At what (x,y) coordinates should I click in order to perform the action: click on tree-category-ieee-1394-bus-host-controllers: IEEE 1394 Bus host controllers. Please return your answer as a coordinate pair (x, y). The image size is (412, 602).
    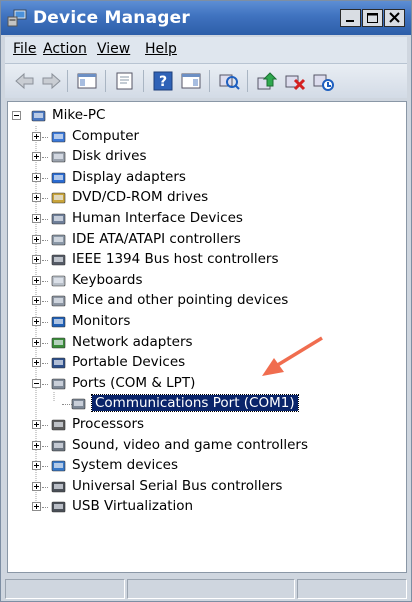
    Looking at the image, I should click on (207, 260).